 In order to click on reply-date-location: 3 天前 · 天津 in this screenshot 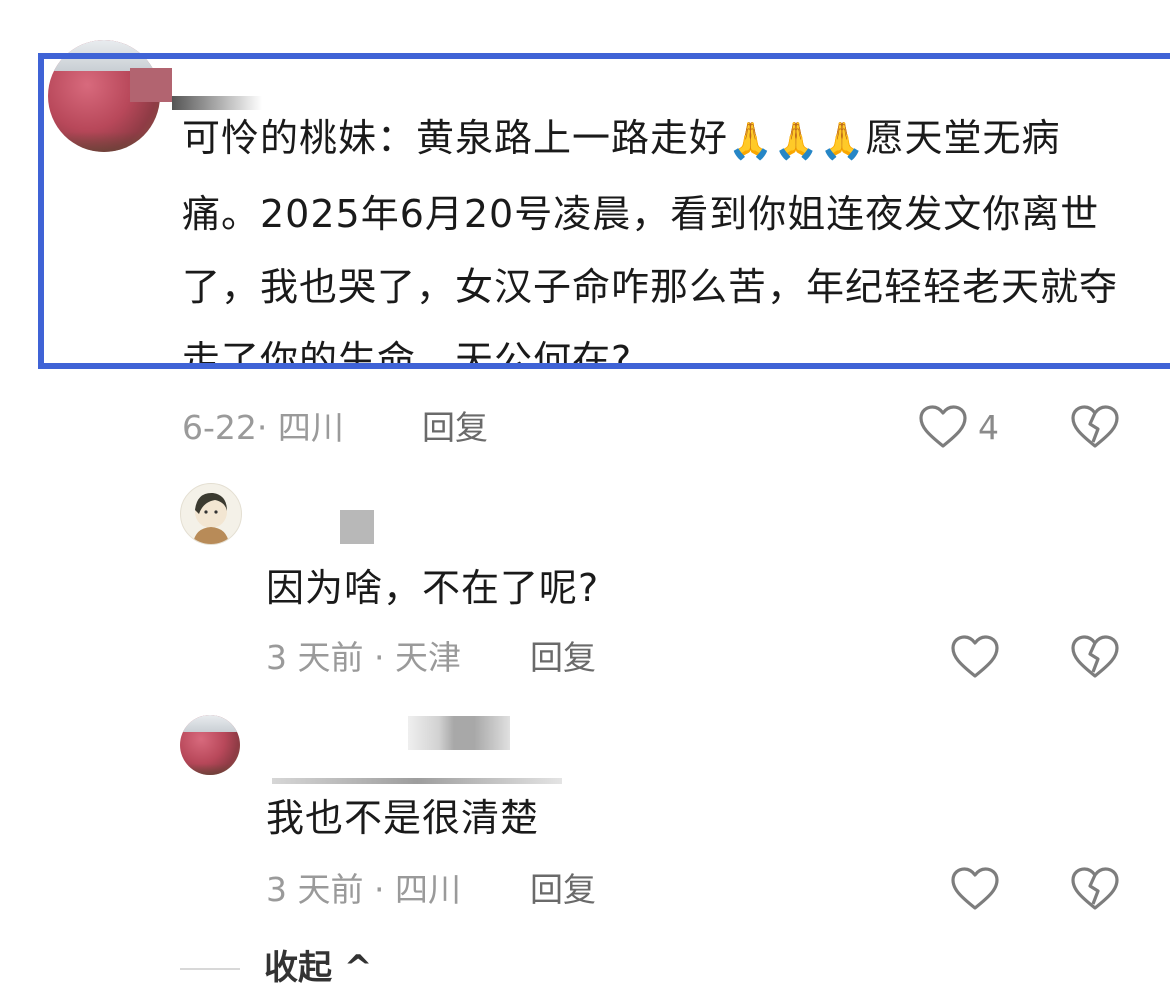, I will do `click(363, 657)`.